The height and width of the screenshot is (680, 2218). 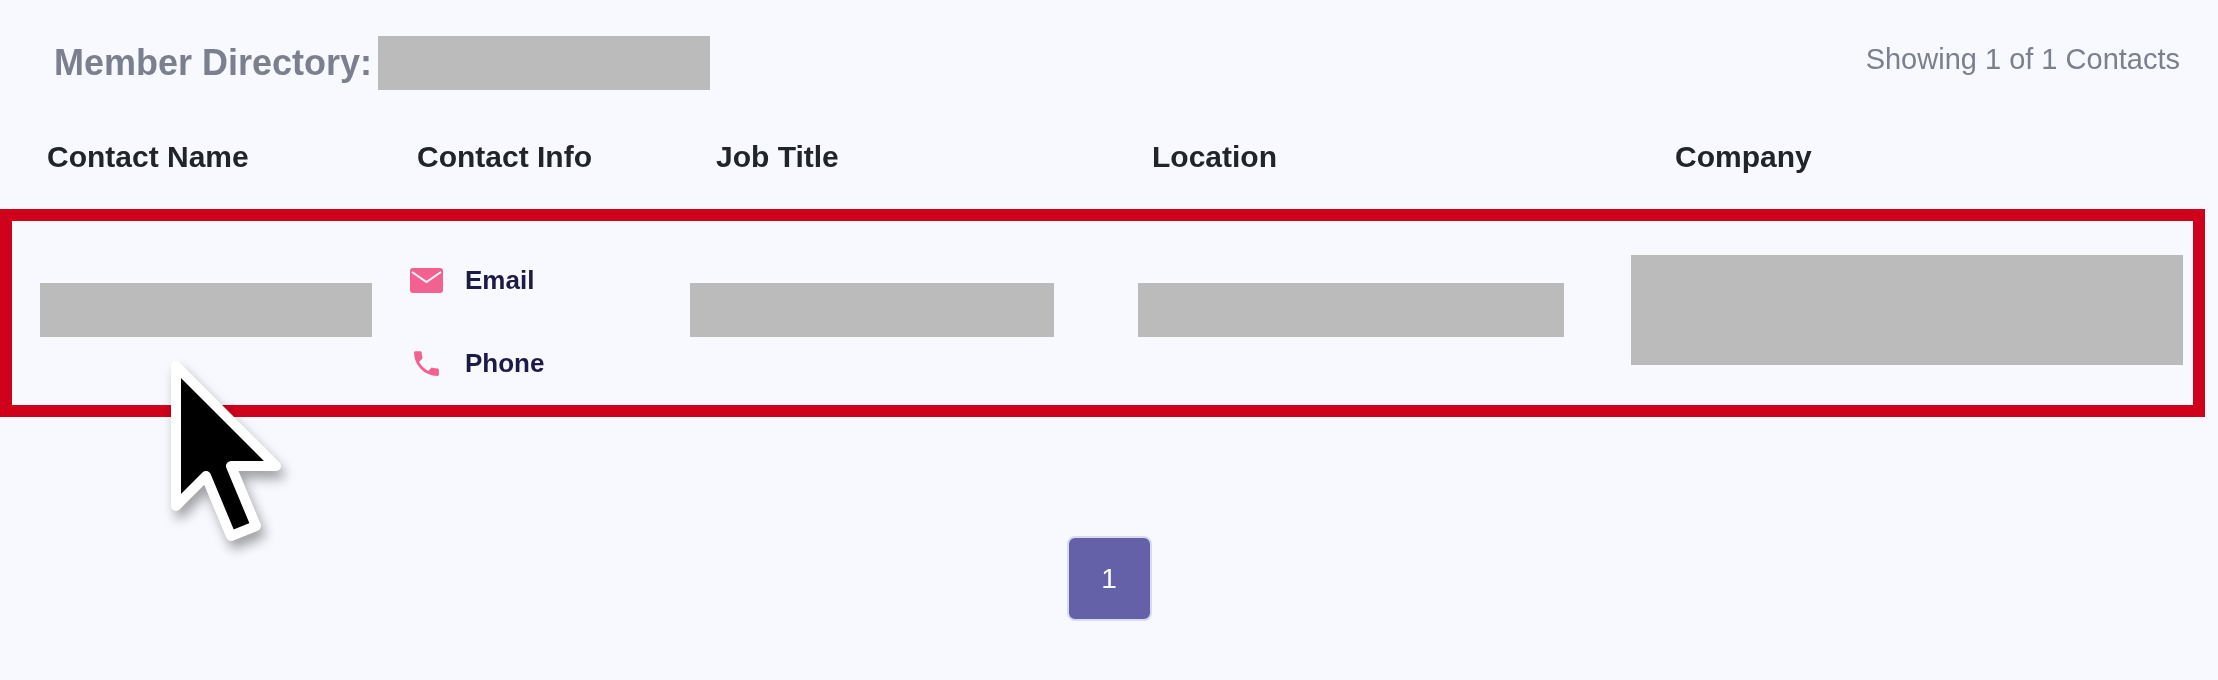 I want to click on column-header: Job Title, so click(x=777, y=156).